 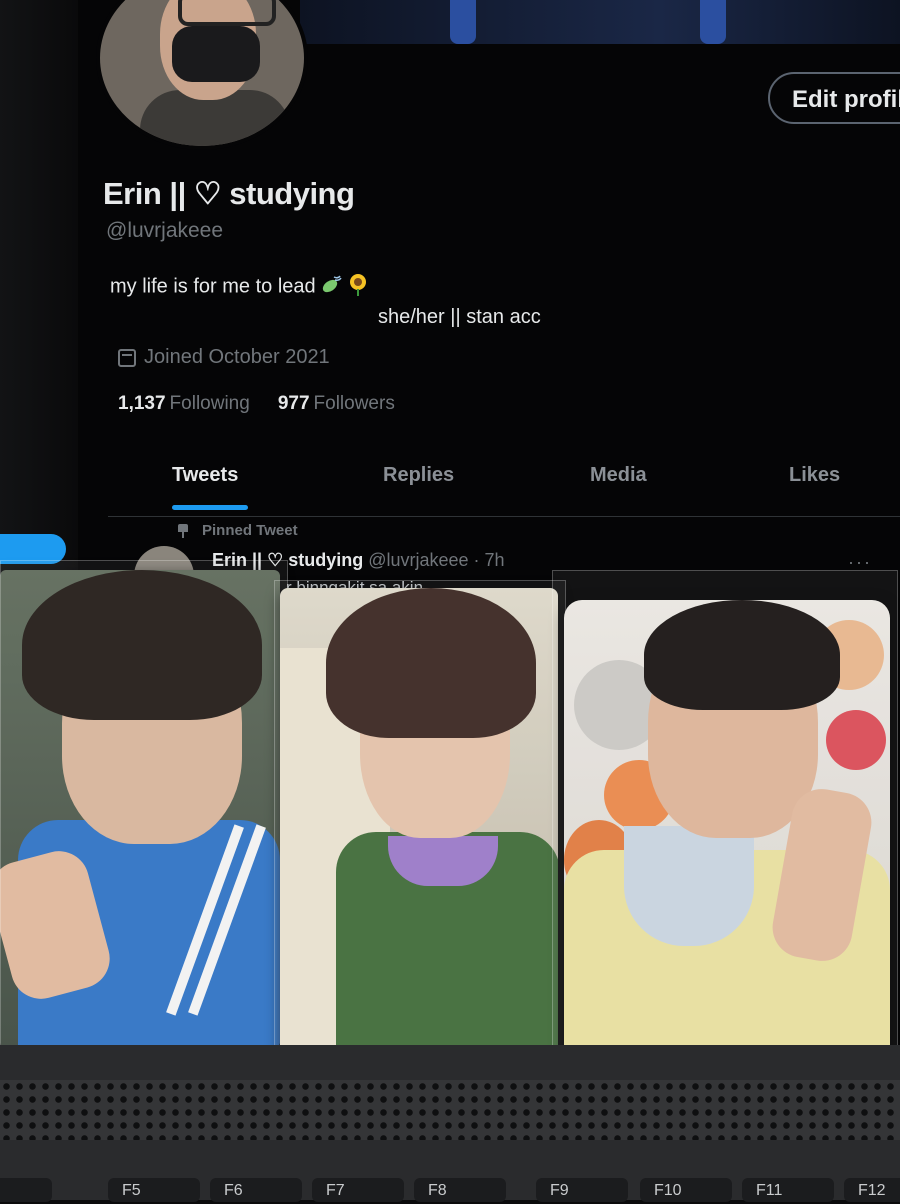 I want to click on key-f12: F12, so click(x=872, y=1190).